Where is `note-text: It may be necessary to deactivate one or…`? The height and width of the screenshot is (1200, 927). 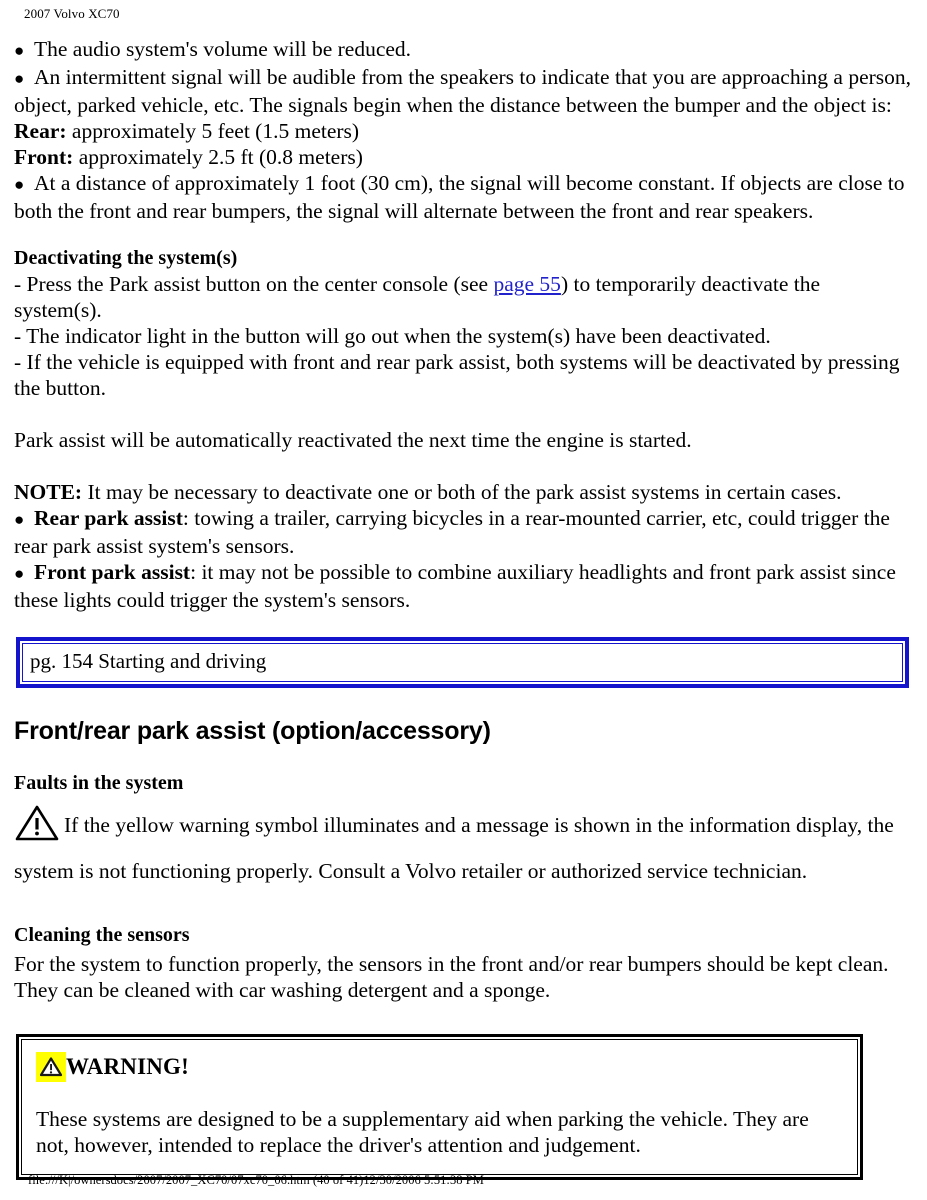
note-text: It may be necessary to deactivate one or… is located at coordinates (462, 492).